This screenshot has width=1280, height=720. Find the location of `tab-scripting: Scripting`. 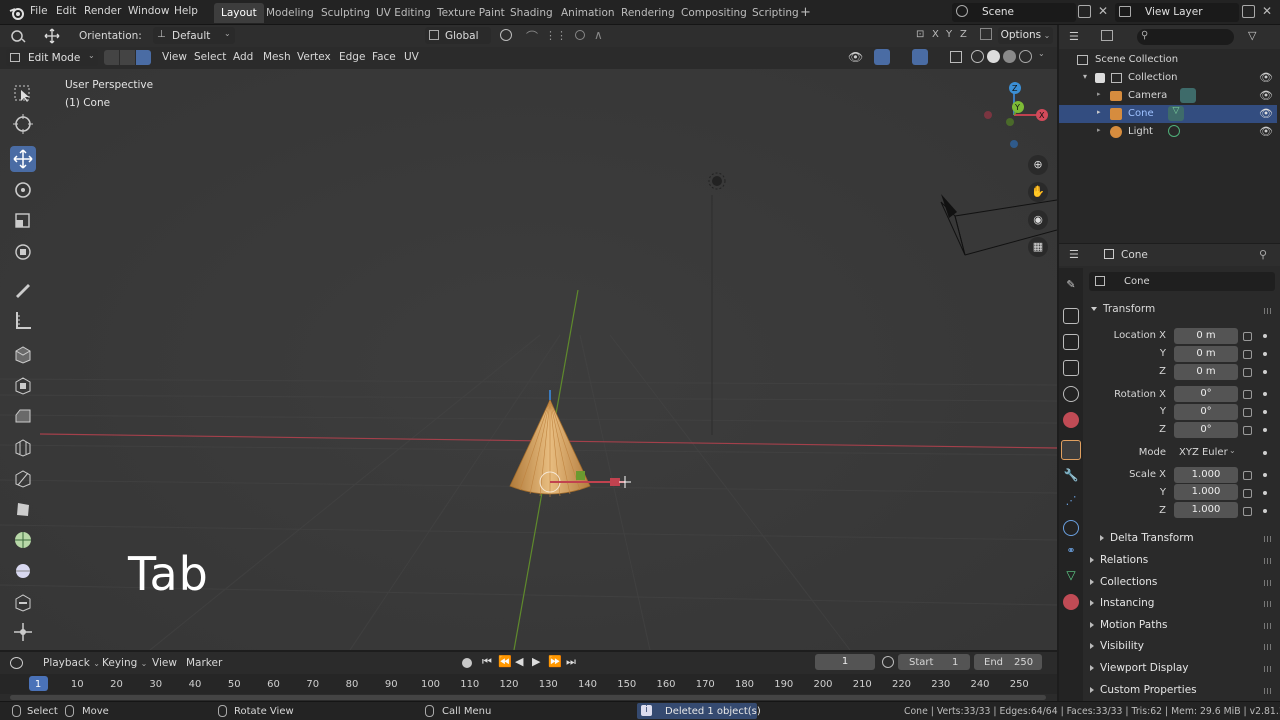

tab-scripting: Scripting is located at coordinates (775, 13).